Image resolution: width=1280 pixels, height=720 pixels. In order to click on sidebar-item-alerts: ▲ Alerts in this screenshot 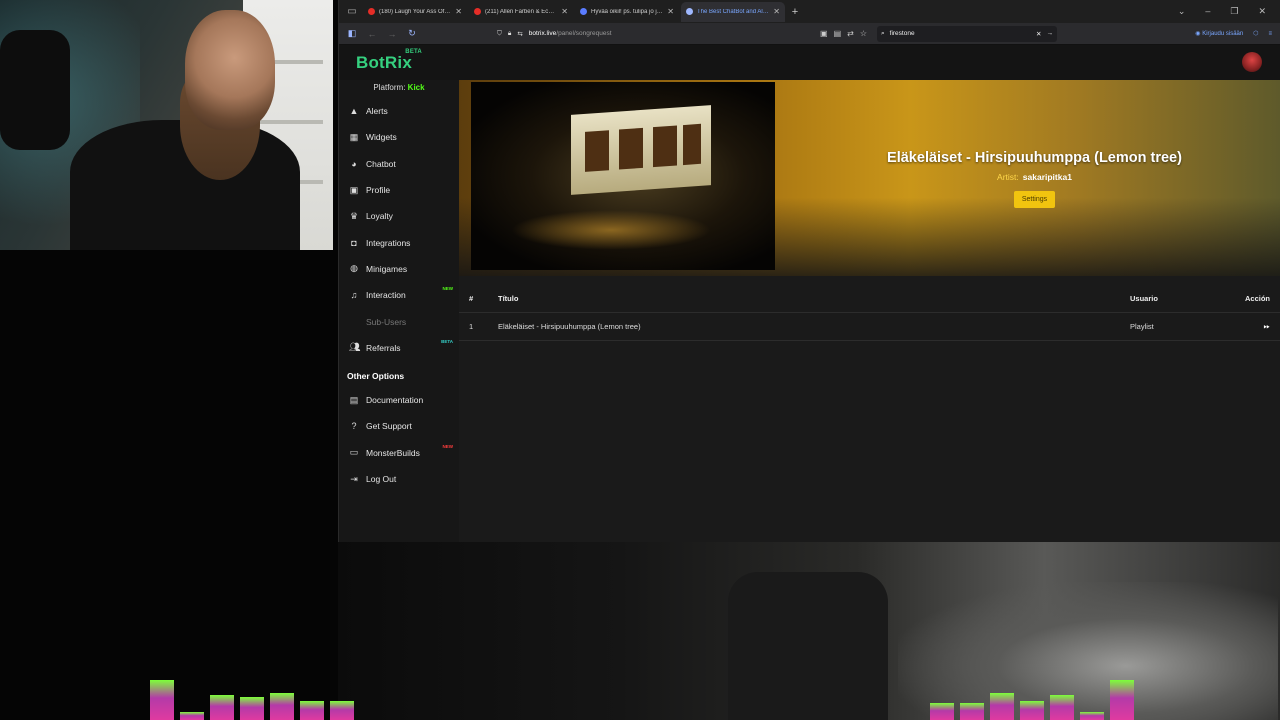, I will do `click(399, 111)`.